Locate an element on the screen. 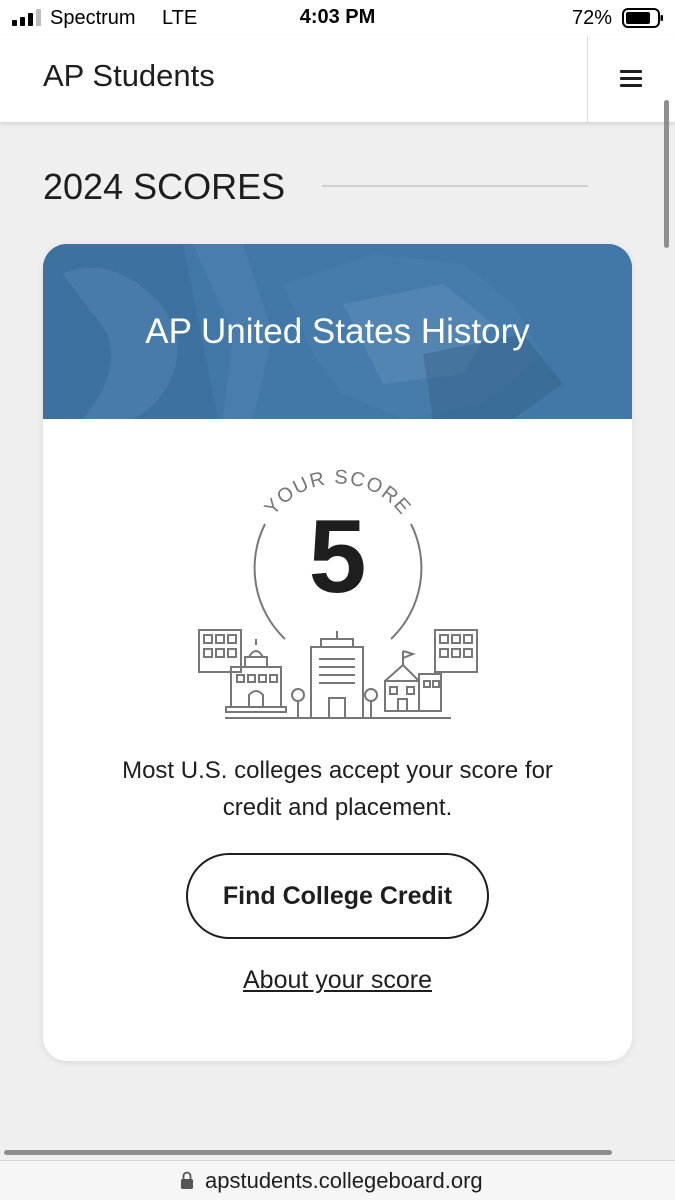 This screenshot has width=675, height=1200. section-heading: 2024 SCORES is located at coordinates (164, 186).